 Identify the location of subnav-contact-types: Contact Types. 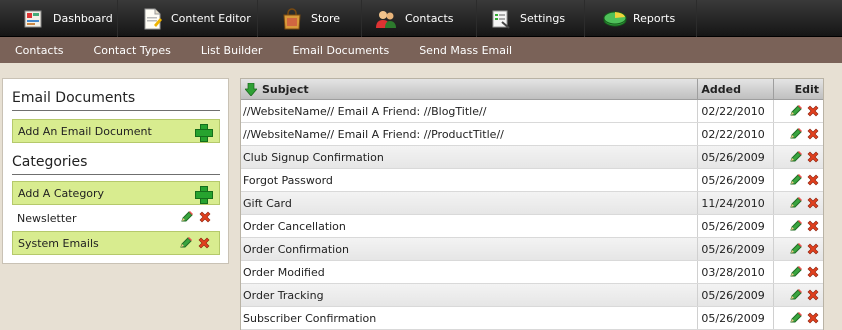
(132, 50).